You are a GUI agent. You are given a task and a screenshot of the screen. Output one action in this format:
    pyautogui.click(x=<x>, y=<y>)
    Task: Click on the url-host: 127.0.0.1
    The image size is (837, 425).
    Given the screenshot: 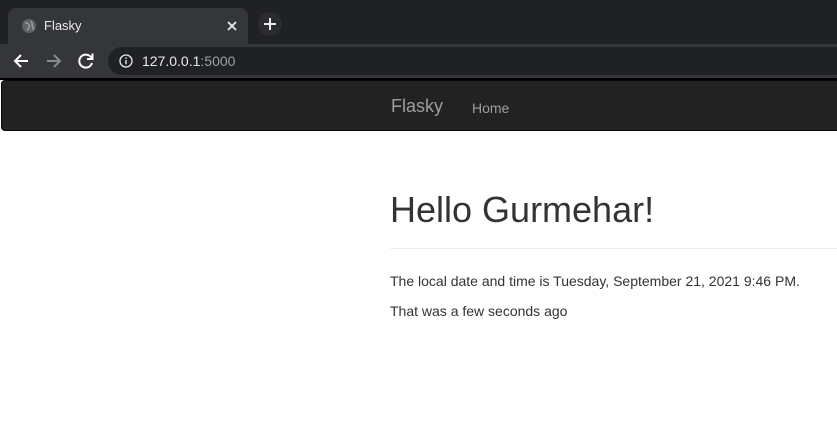 What is the action you would take?
    pyautogui.click(x=171, y=61)
    